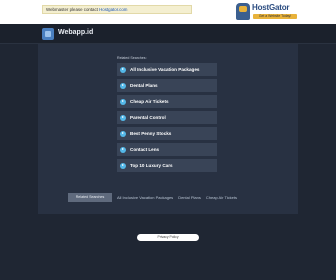 Image resolution: width=336 pixels, height=280 pixels. I want to click on bottom-link: Cheap Air Tickets, so click(221, 197).